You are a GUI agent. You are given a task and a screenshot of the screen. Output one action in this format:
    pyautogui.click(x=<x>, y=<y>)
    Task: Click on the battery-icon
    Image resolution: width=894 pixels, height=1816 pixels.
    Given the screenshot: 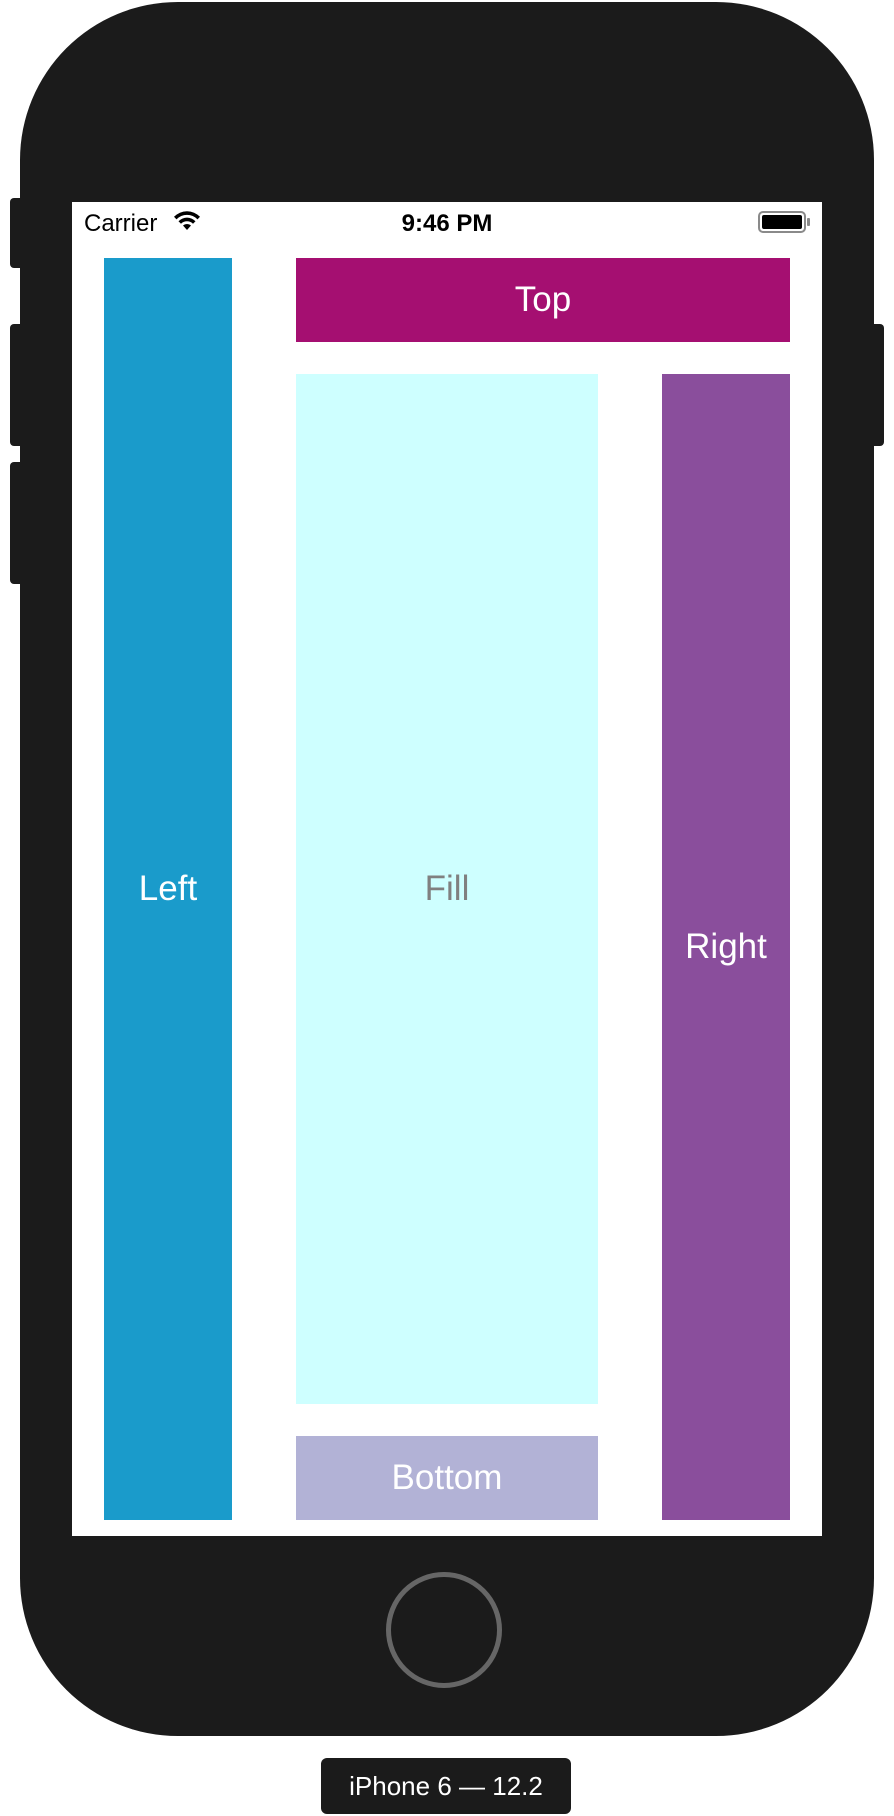 What is the action you would take?
    pyautogui.click(x=784, y=222)
    